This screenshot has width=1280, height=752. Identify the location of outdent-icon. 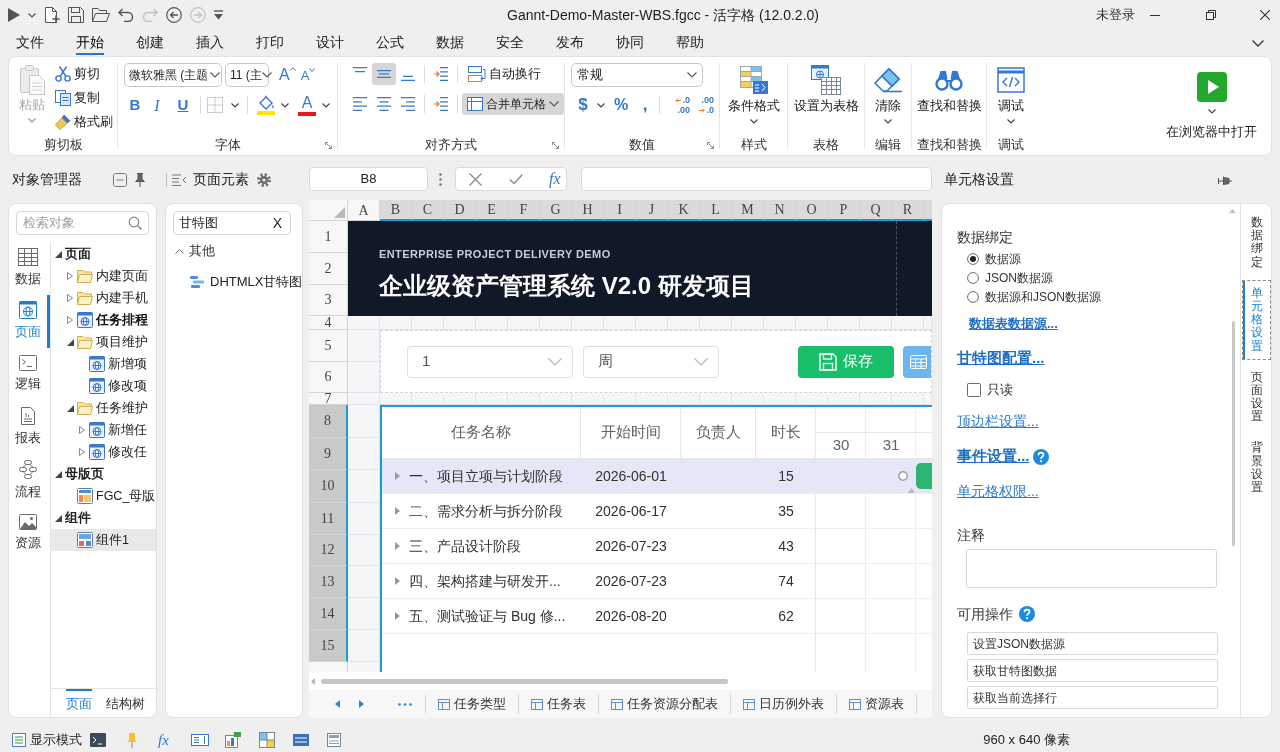
(441, 104).